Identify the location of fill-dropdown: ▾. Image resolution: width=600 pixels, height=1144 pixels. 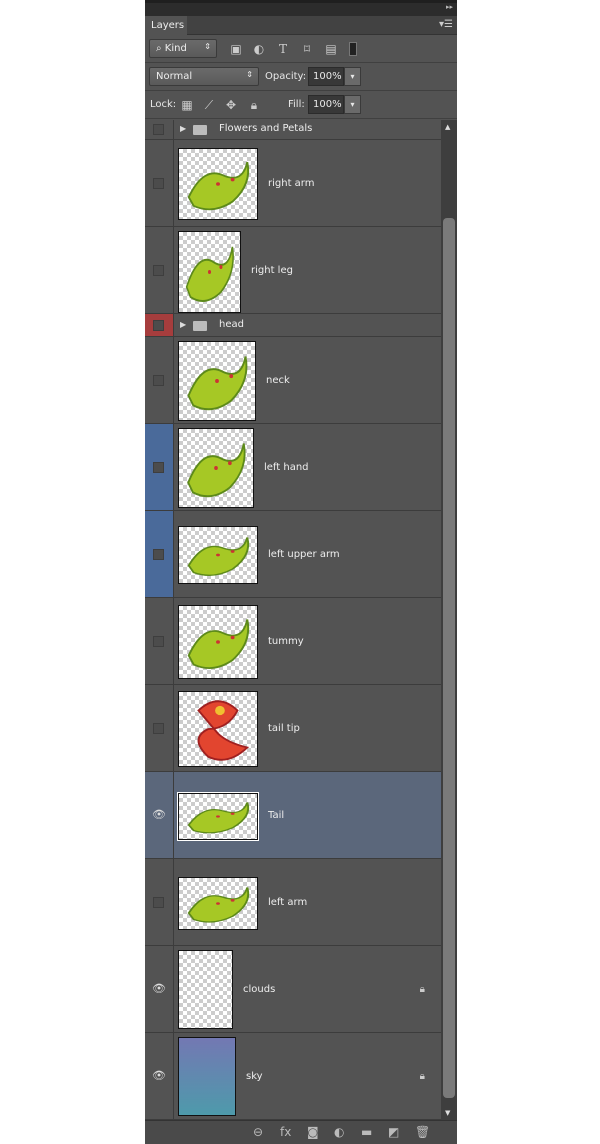
(352, 104).